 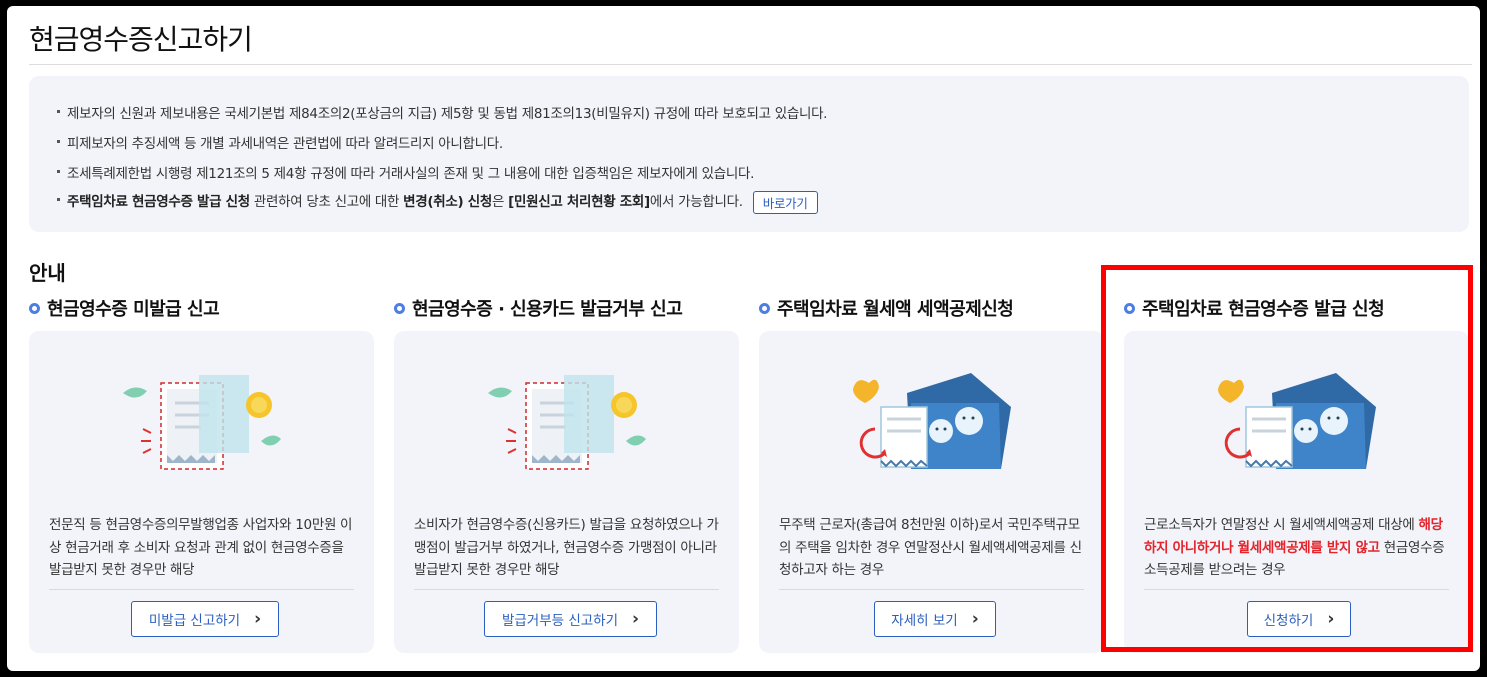 I want to click on card-heading-refusal: 현금영수증 · 신용카드 발급거부 신고, so click(x=538, y=308).